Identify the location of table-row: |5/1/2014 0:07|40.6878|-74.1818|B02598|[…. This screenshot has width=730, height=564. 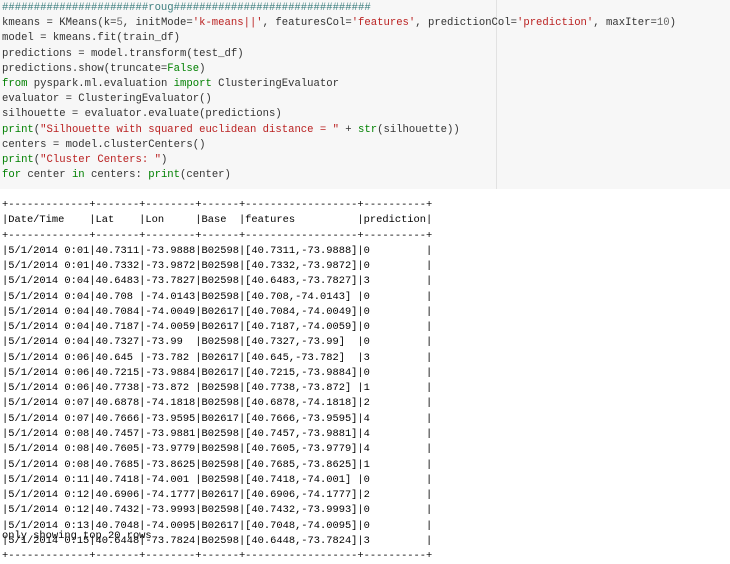
(217, 403).